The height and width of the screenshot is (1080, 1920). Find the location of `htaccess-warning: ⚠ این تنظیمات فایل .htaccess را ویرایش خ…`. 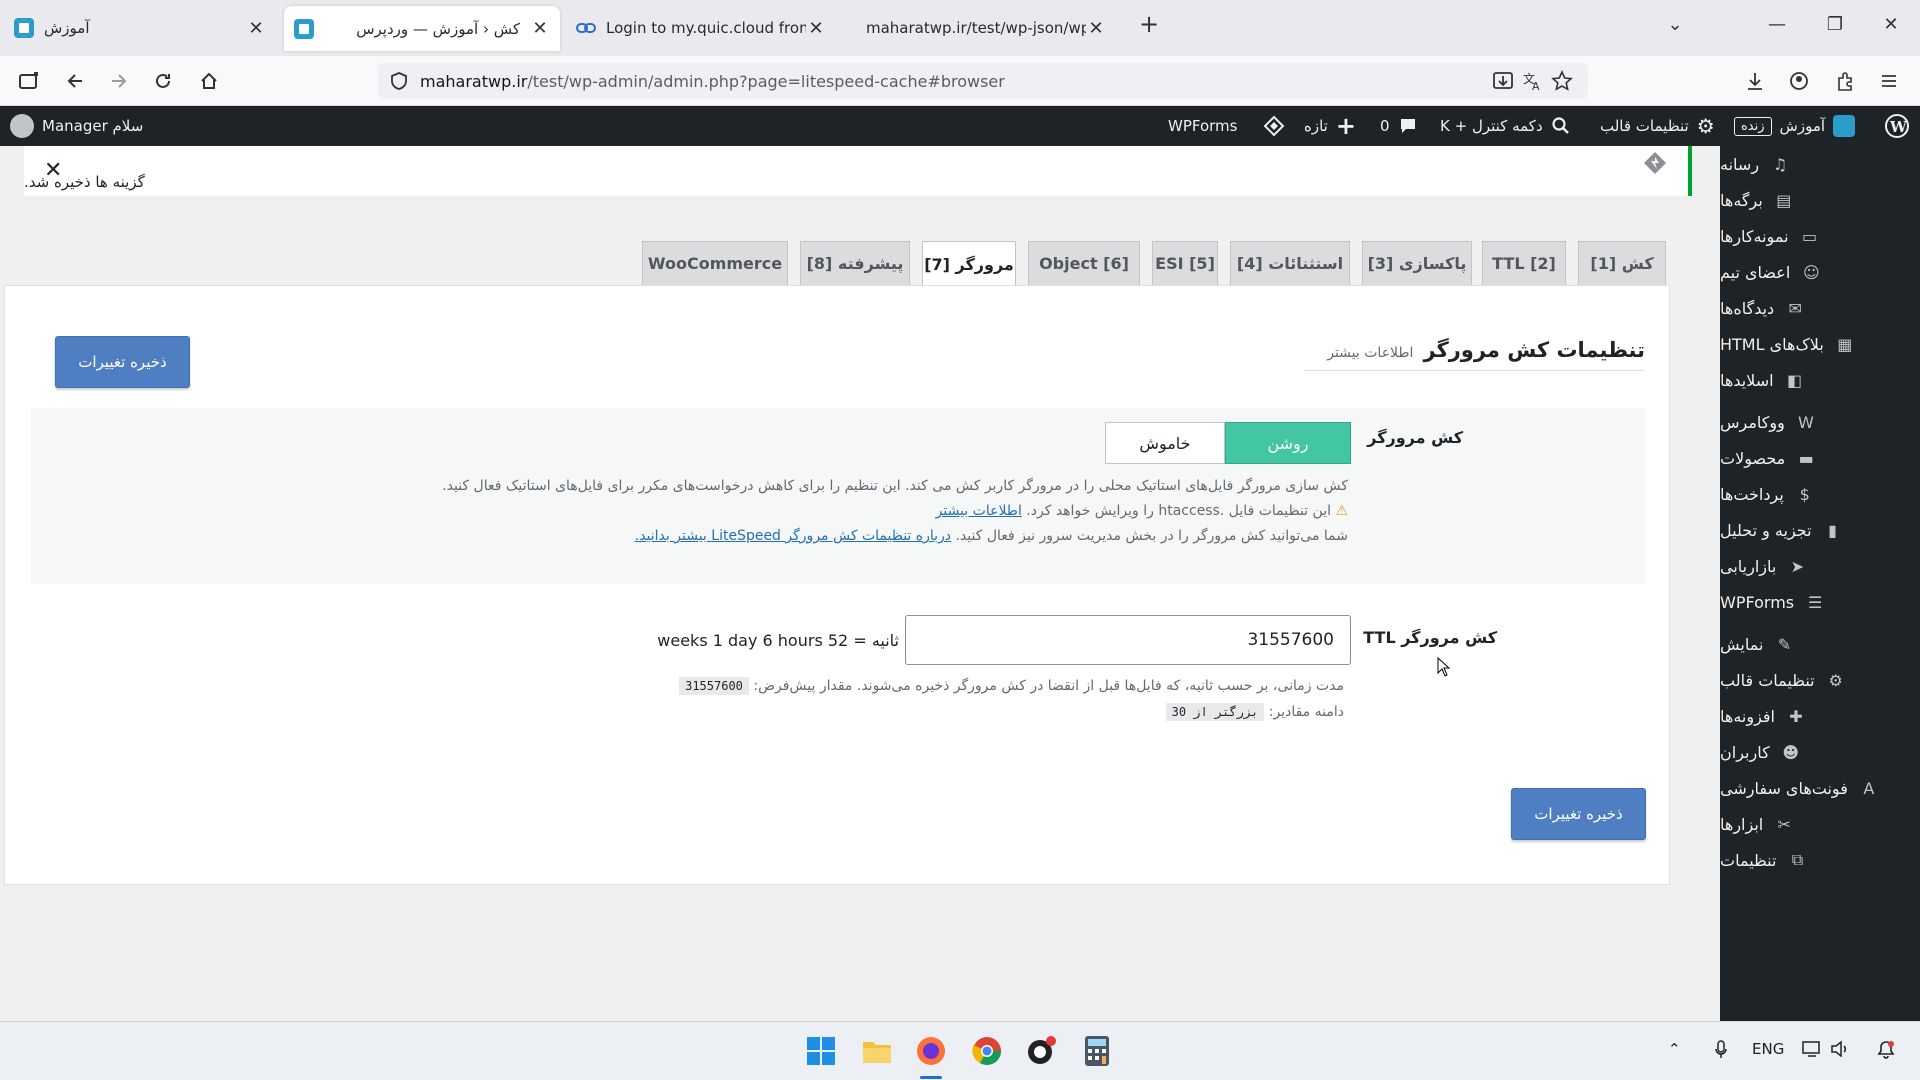

htaccess-warning: ⚠ این تنظیمات فایل .htaccess را ویرایش خ… is located at coordinates (1142, 511).